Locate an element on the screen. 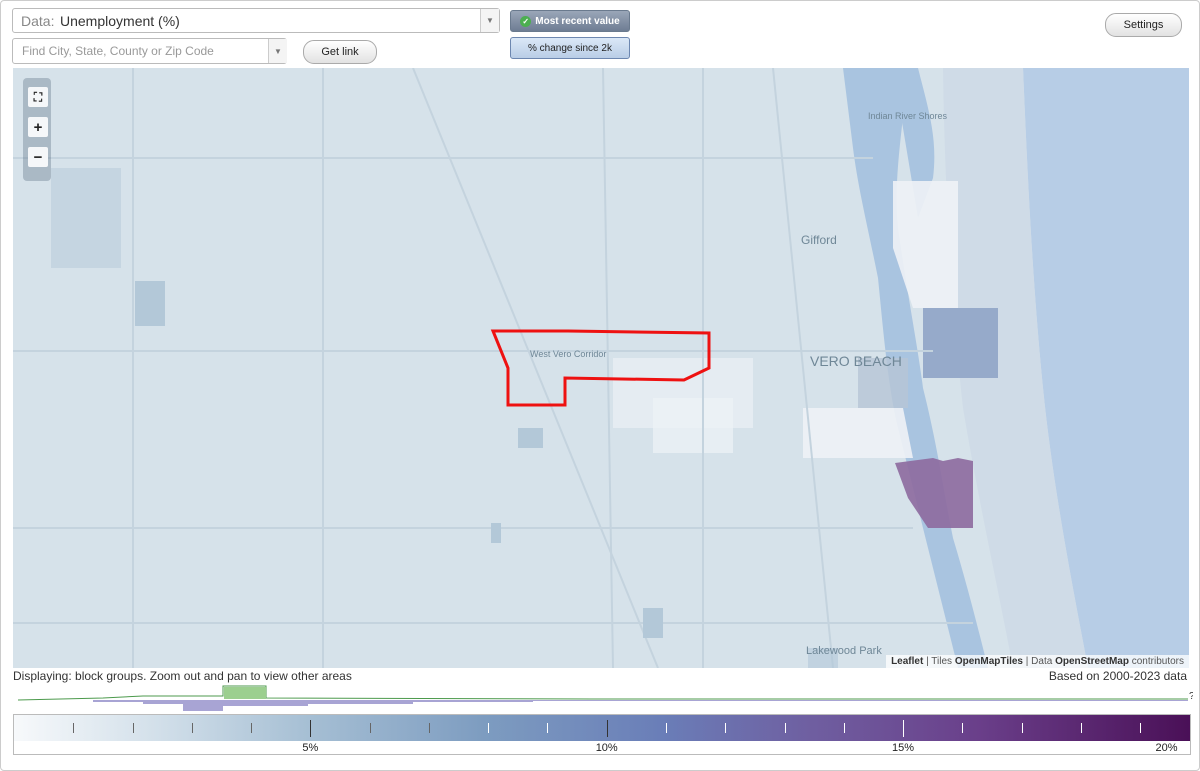 The height and width of the screenshot is (771, 1200). most-recent-value-button: ✓ Most recent value is located at coordinates (570, 21).